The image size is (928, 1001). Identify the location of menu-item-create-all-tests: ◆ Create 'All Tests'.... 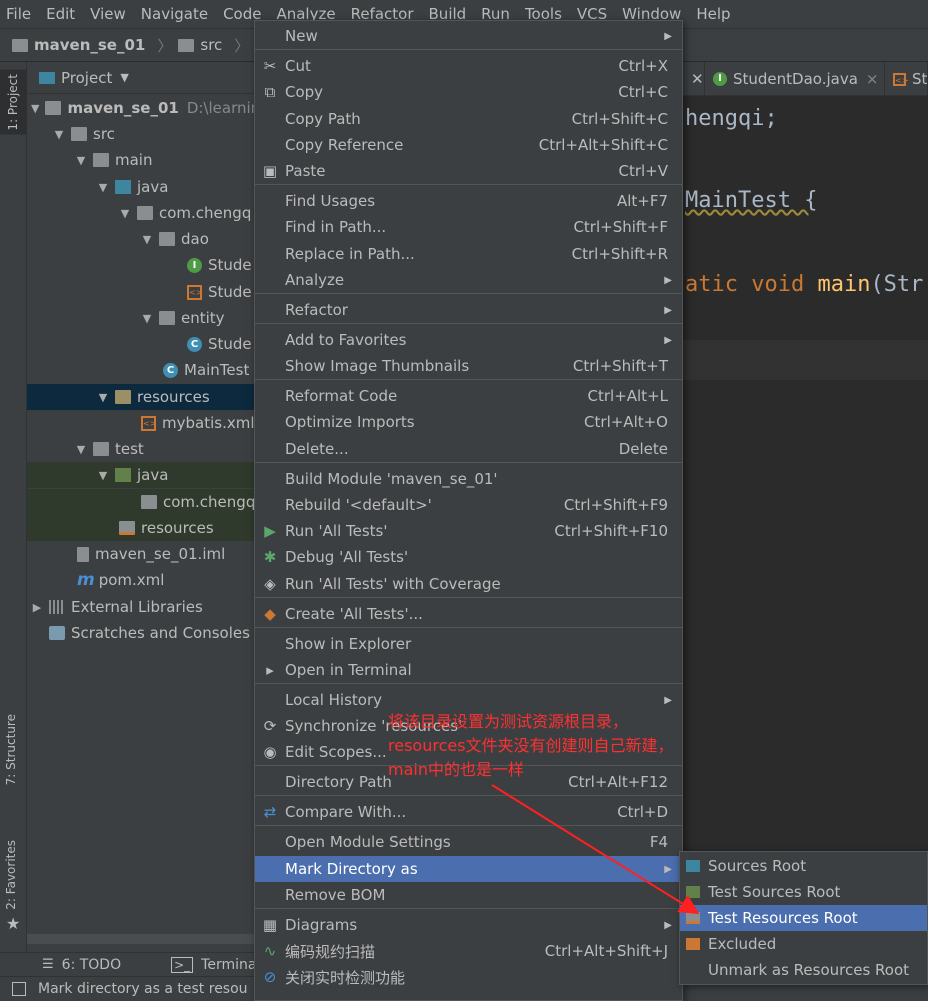
(468, 614).